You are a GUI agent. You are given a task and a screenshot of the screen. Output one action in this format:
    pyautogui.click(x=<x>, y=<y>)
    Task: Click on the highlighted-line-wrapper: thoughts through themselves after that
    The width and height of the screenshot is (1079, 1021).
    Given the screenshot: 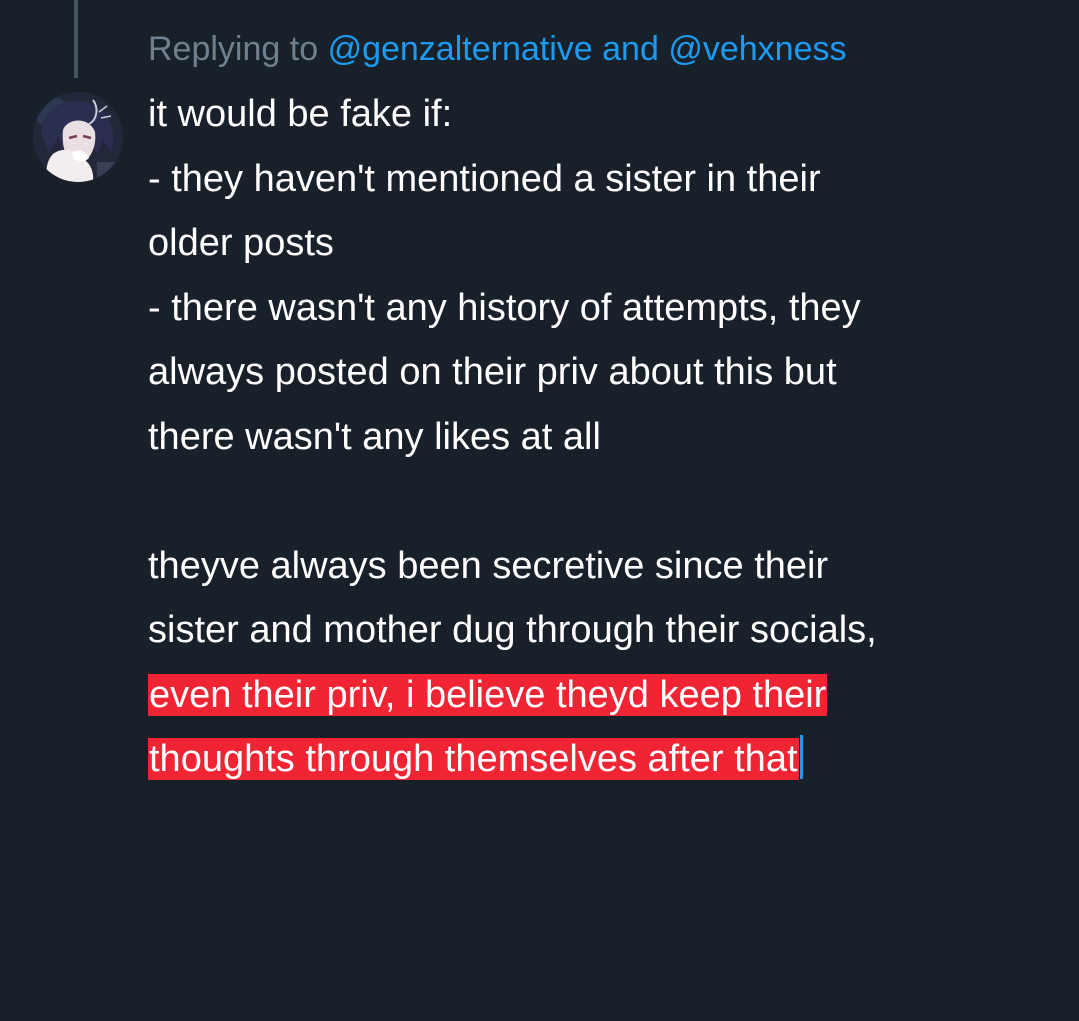 What is the action you would take?
    pyautogui.click(x=598, y=759)
    